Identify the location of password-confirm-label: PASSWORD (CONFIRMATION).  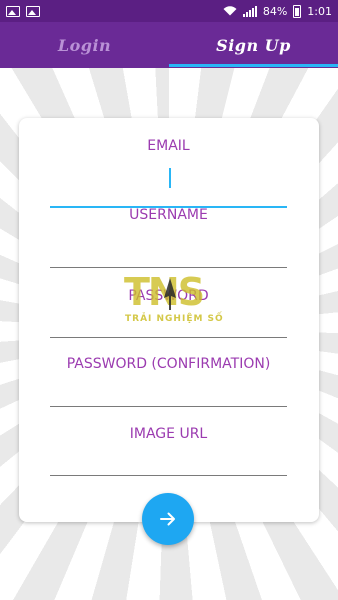
(168, 364).